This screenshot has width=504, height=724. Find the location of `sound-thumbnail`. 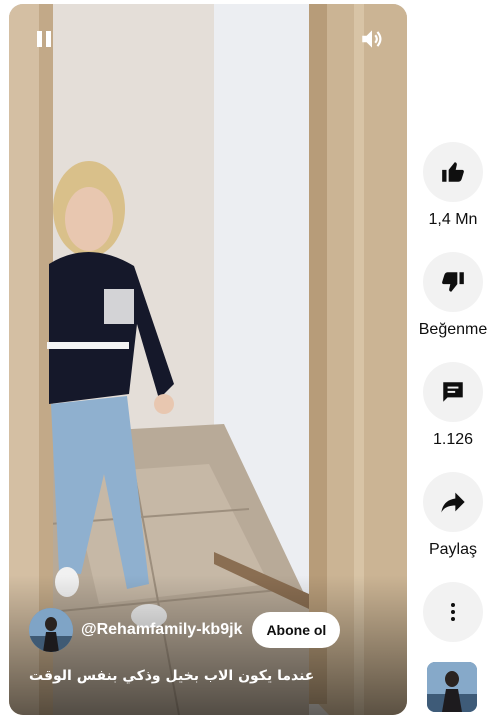

sound-thumbnail is located at coordinates (452, 687).